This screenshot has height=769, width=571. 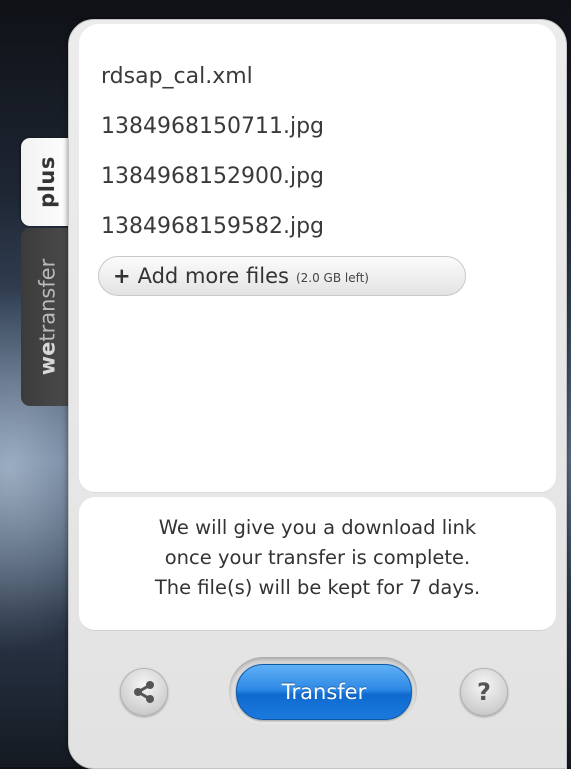 I want to click on share-button, so click(x=144, y=692).